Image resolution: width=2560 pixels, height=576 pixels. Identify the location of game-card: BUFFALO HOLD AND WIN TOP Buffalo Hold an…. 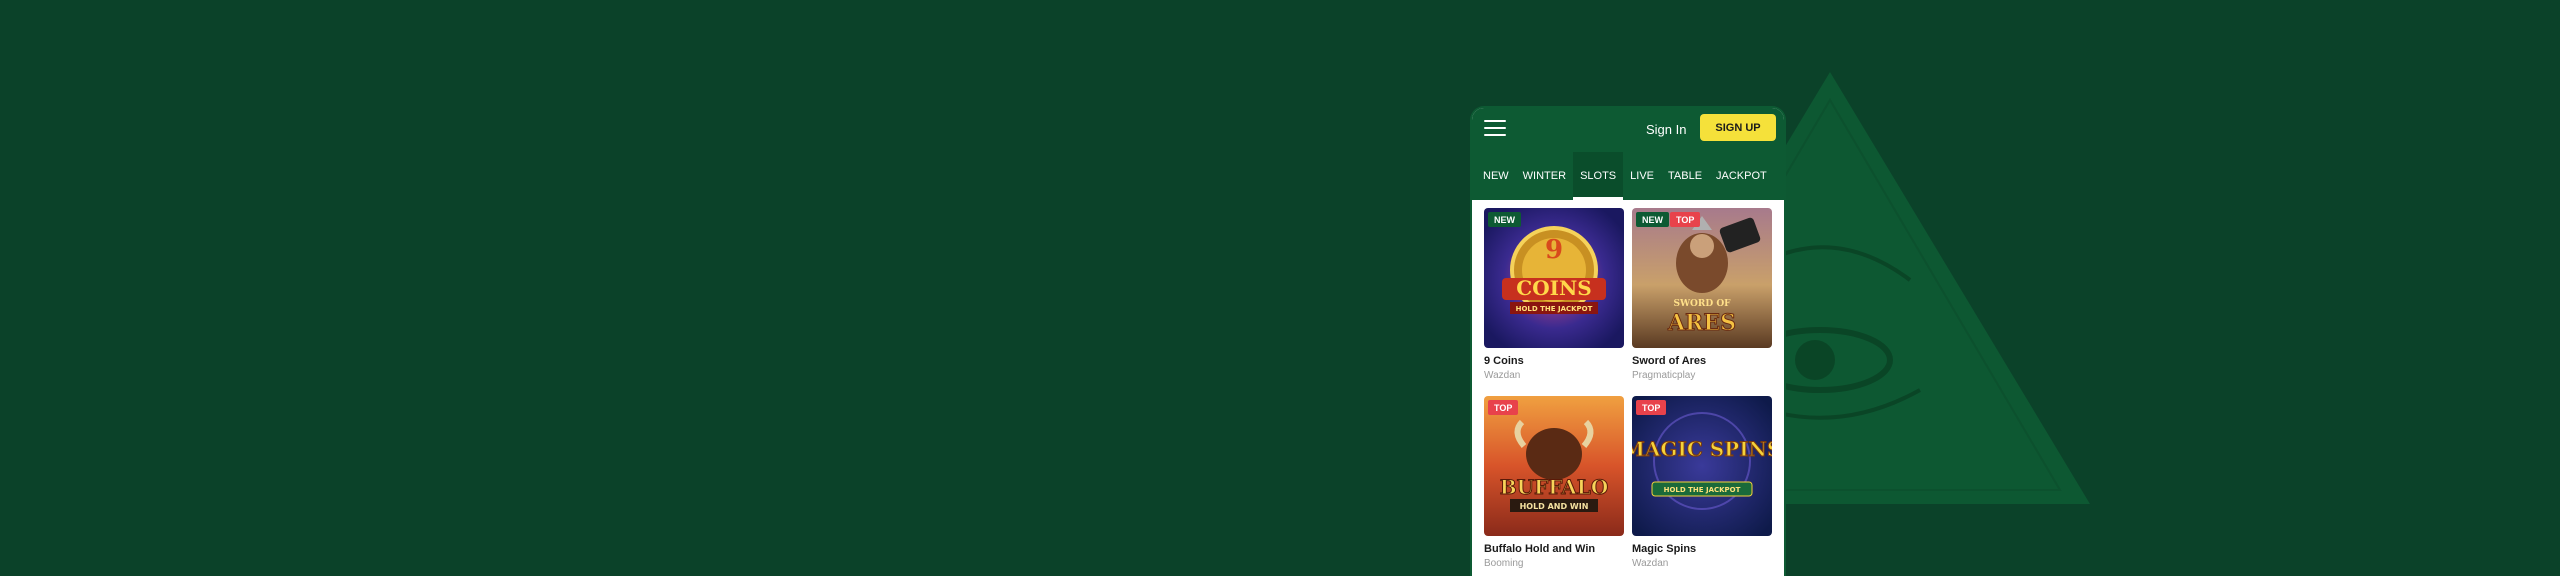
(1554, 482).